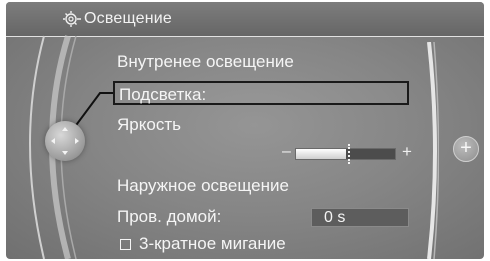 The width and height of the screenshot is (490, 261). I want to click on exterior-lighting-heading: Наружное освещение, so click(203, 185).